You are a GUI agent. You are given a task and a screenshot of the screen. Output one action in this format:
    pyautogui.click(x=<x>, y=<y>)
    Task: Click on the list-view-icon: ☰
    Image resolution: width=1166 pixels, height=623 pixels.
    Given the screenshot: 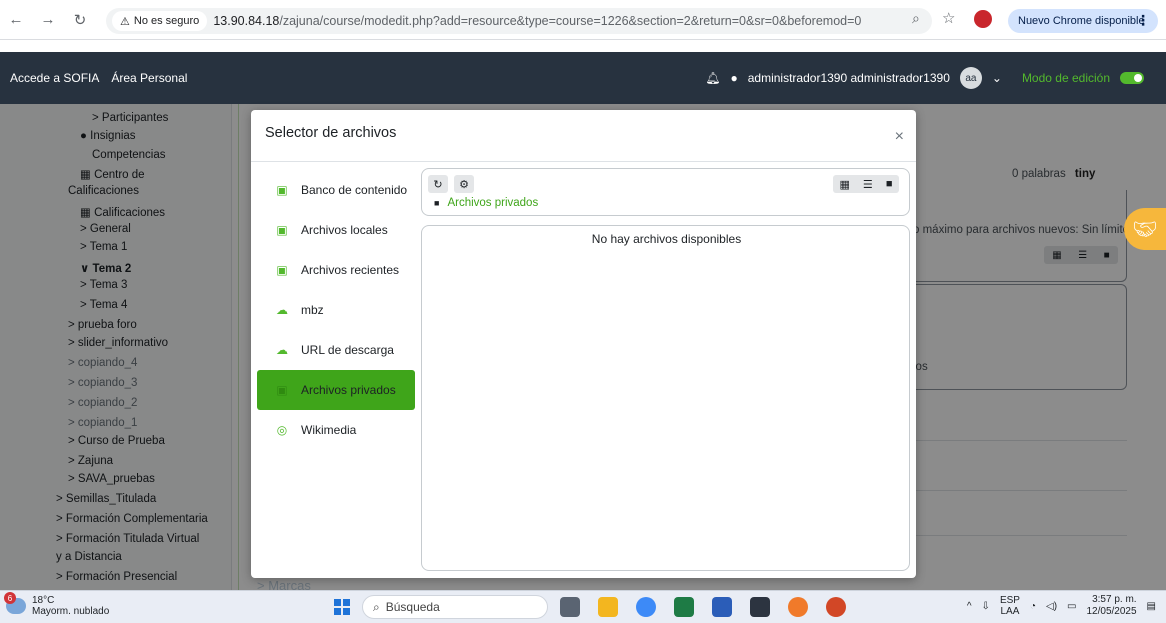 What is the action you would take?
    pyautogui.click(x=868, y=184)
    